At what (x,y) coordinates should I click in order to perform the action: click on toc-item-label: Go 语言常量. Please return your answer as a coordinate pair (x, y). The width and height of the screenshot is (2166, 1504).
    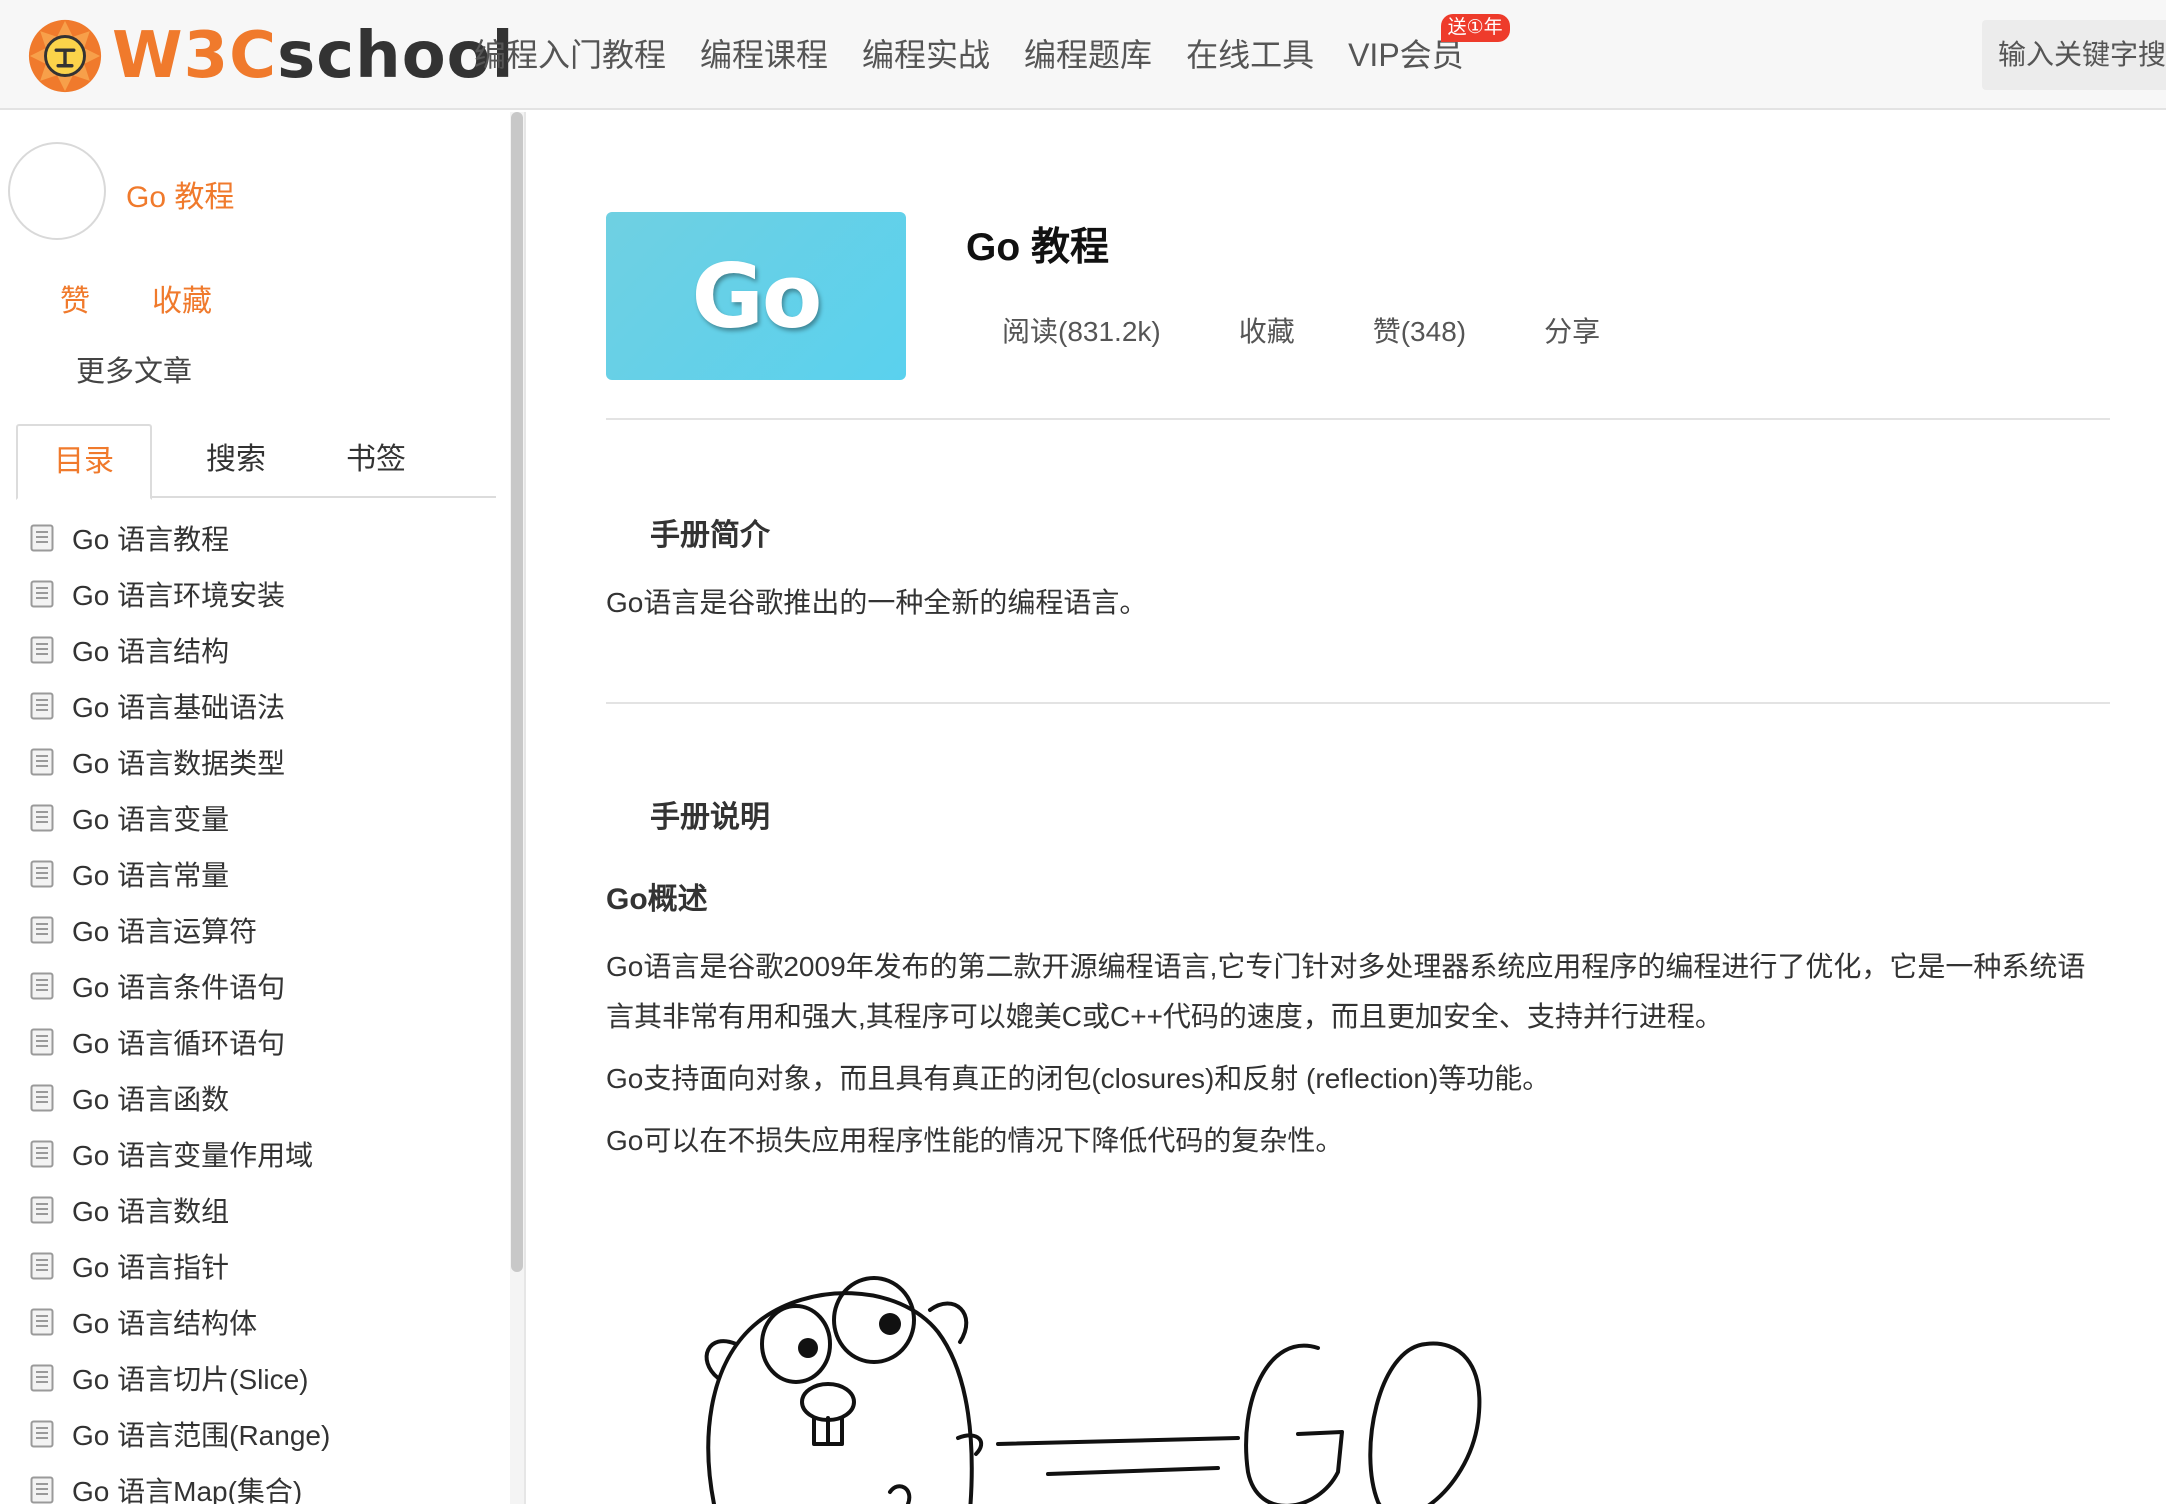
    Looking at the image, I should click on (151, 875).